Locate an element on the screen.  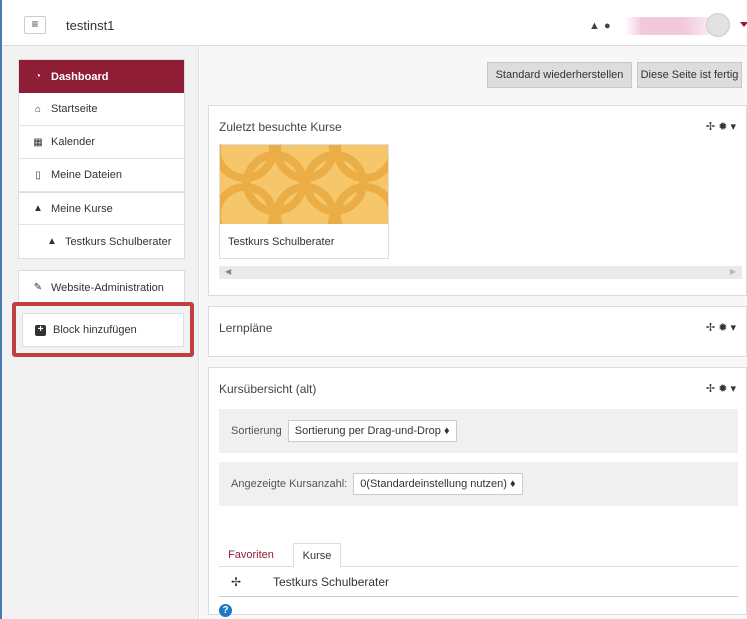
sidebar-item-meine-dateien: ▯ Meine Dateien is located at coordinates (101, 175).